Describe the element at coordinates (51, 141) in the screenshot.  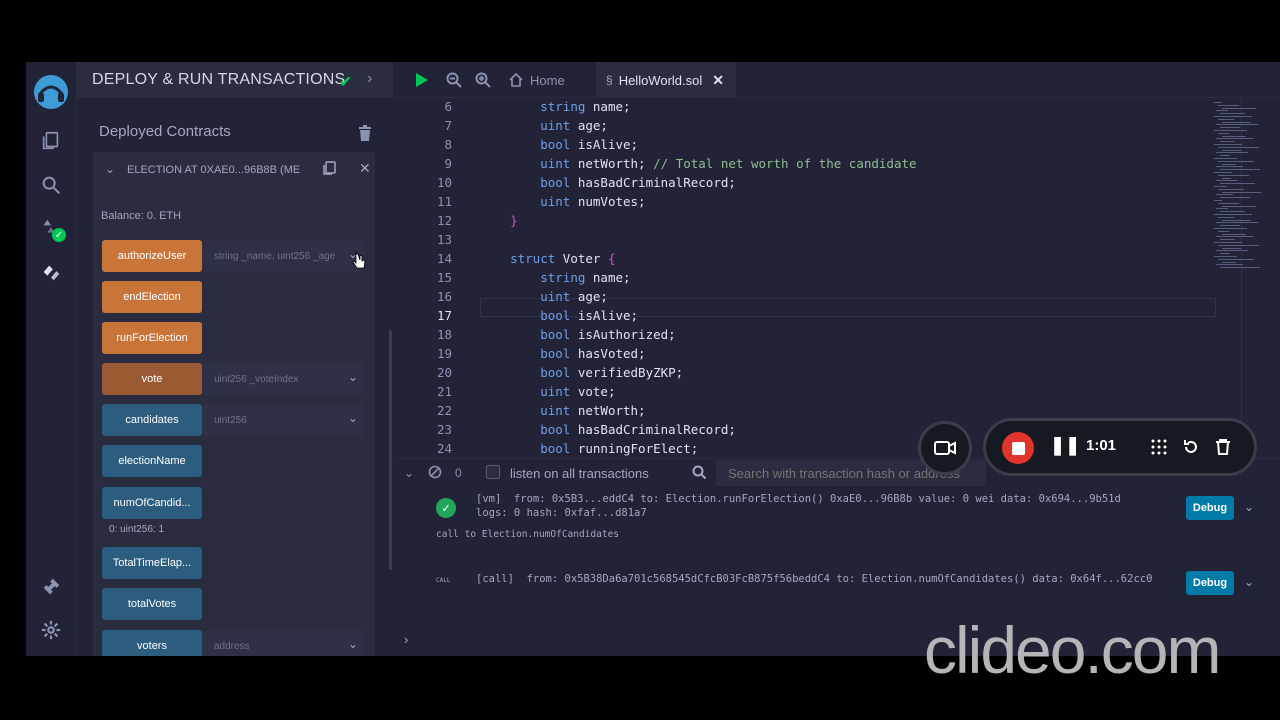
I see `file-explorer-icon` at that location.